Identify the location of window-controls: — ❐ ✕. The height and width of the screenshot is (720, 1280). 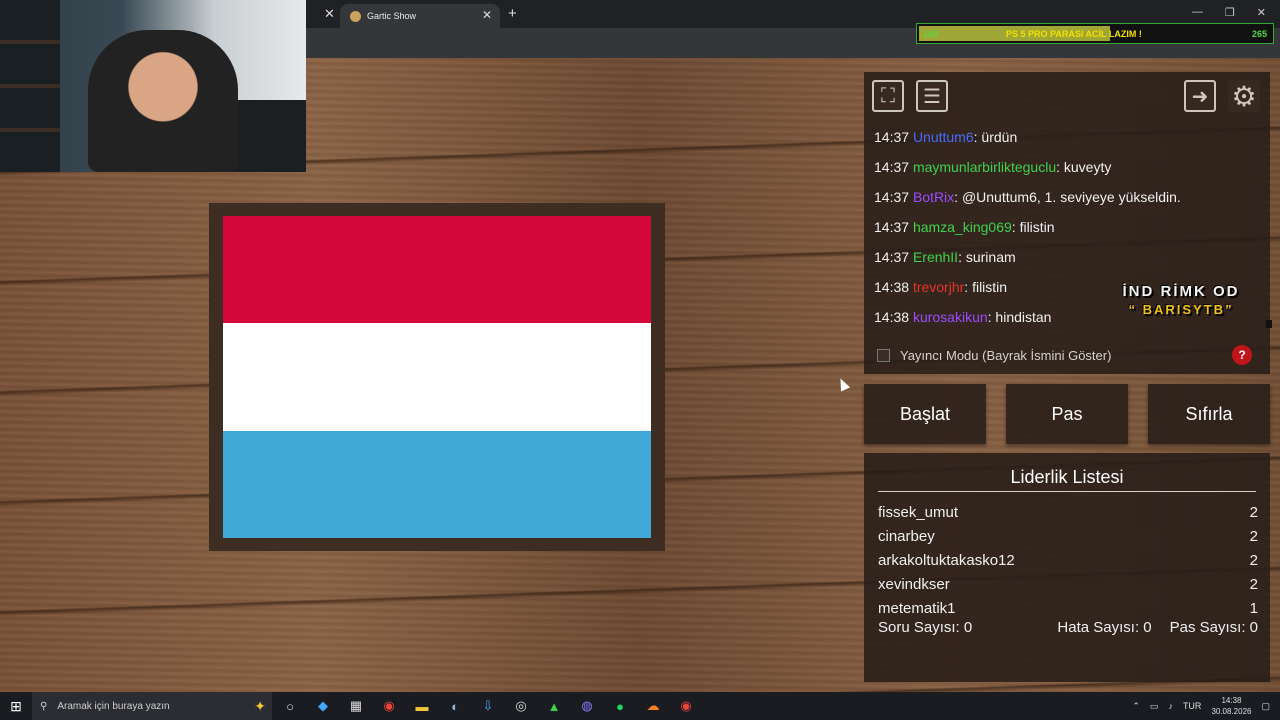
(1229, 12).